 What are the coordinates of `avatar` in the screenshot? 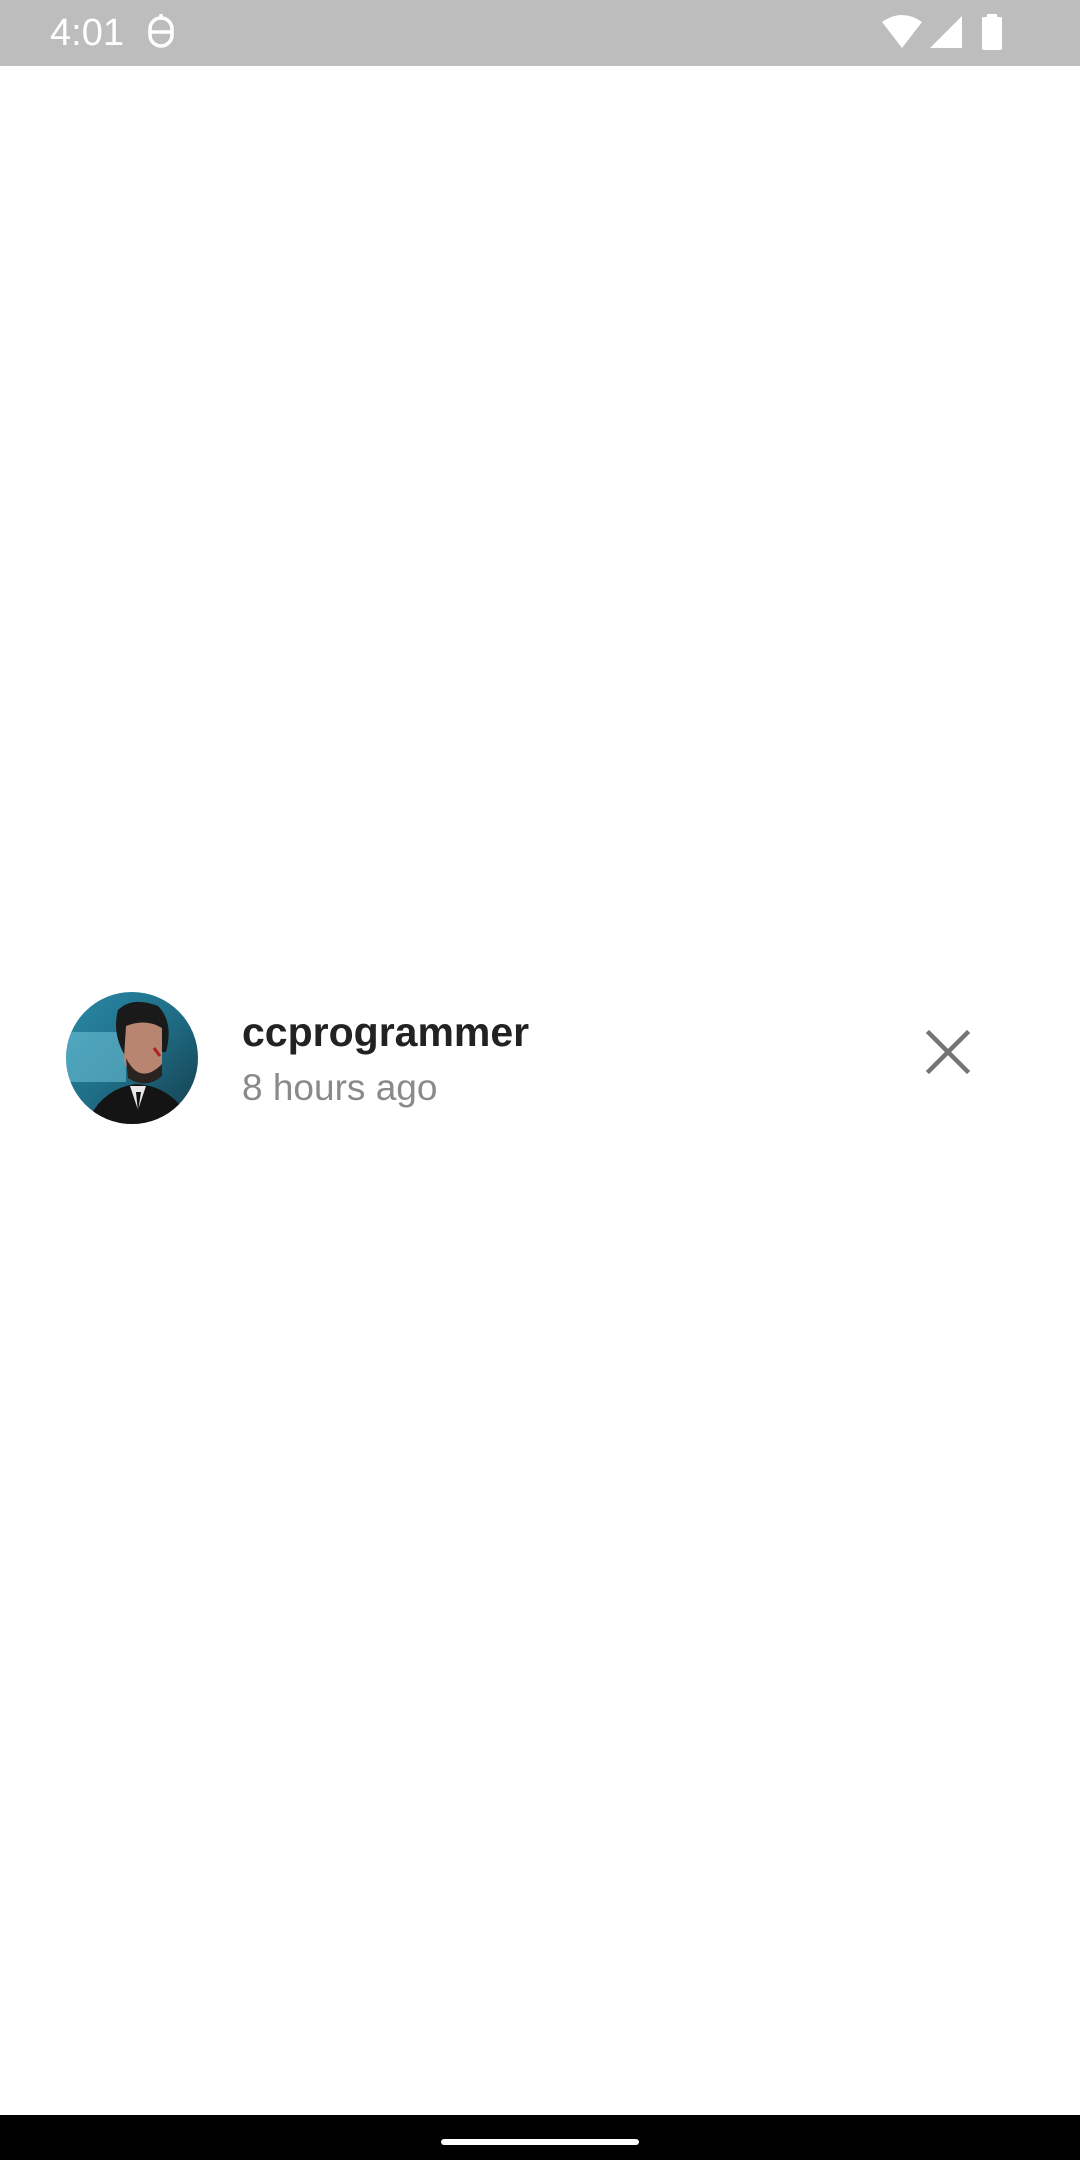 It's located at (132, 1058).